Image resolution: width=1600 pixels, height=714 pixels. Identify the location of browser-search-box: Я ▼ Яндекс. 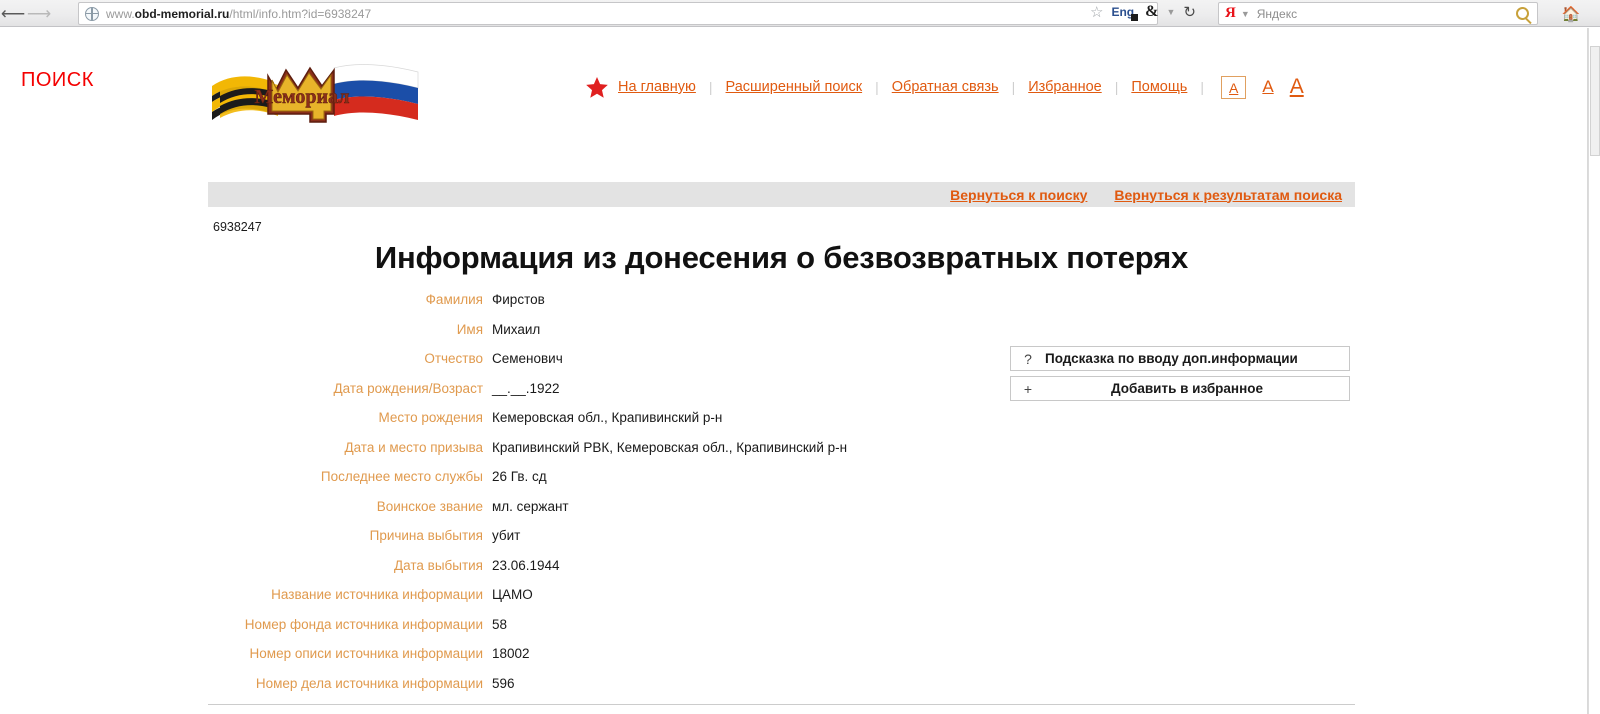
(1378, 13).